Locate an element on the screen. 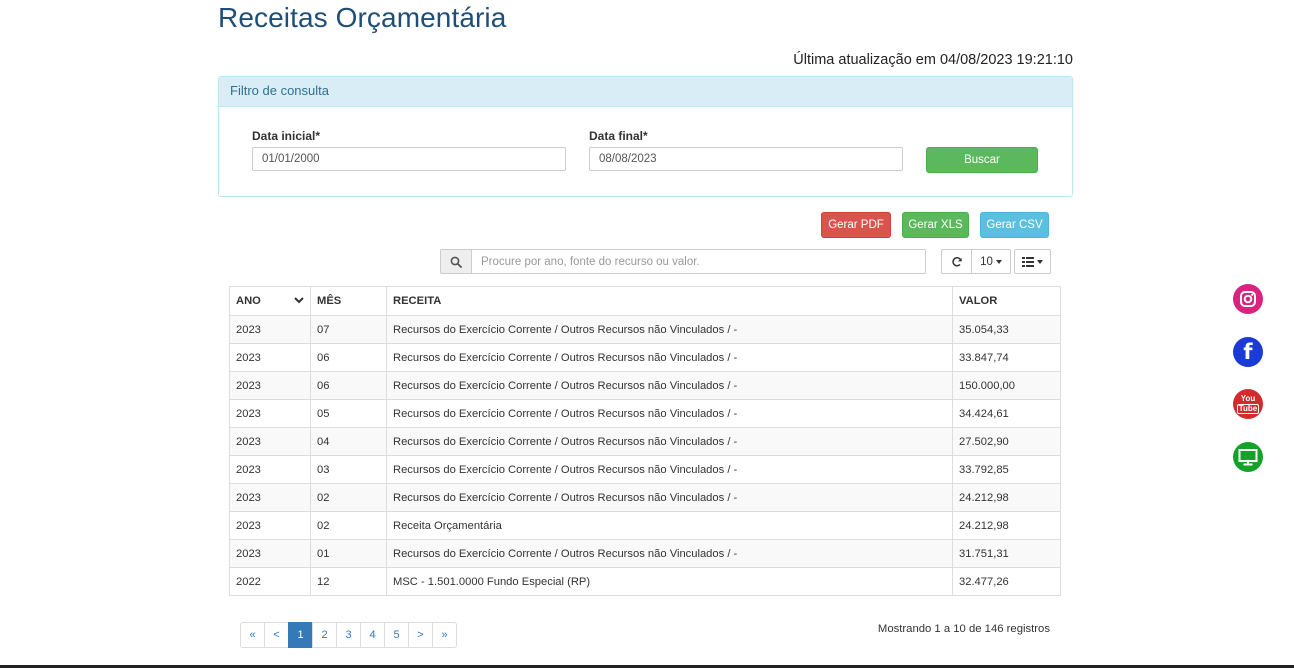 Image resolution: width=1294 pixels, height=668 pixels. pagination-page-1: 1 is located at coordinates (300, 635).